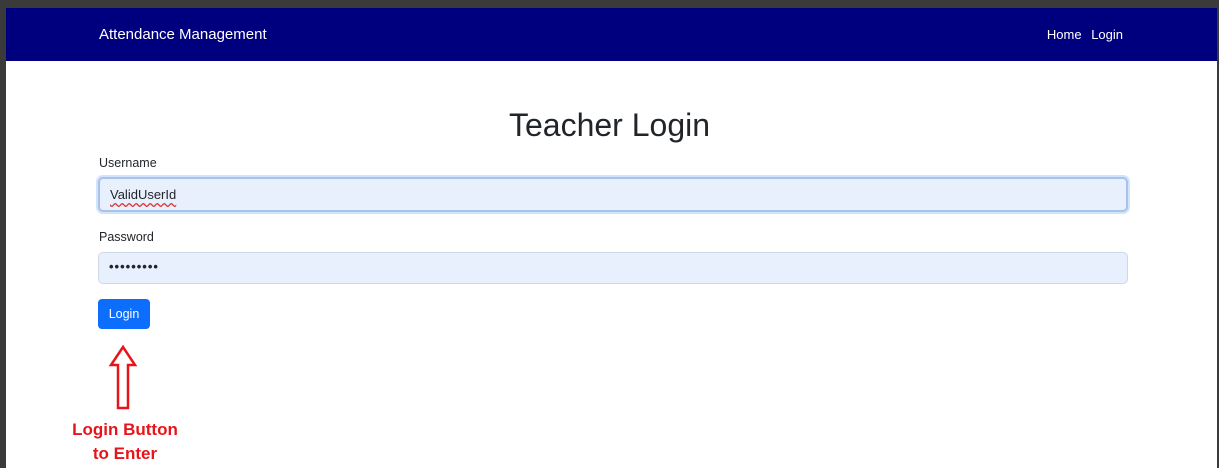  What do you see at coordinates (183, 35) in the screenshot?
I see `brand-link: Attendance Management` at bounding box center [183, 35].